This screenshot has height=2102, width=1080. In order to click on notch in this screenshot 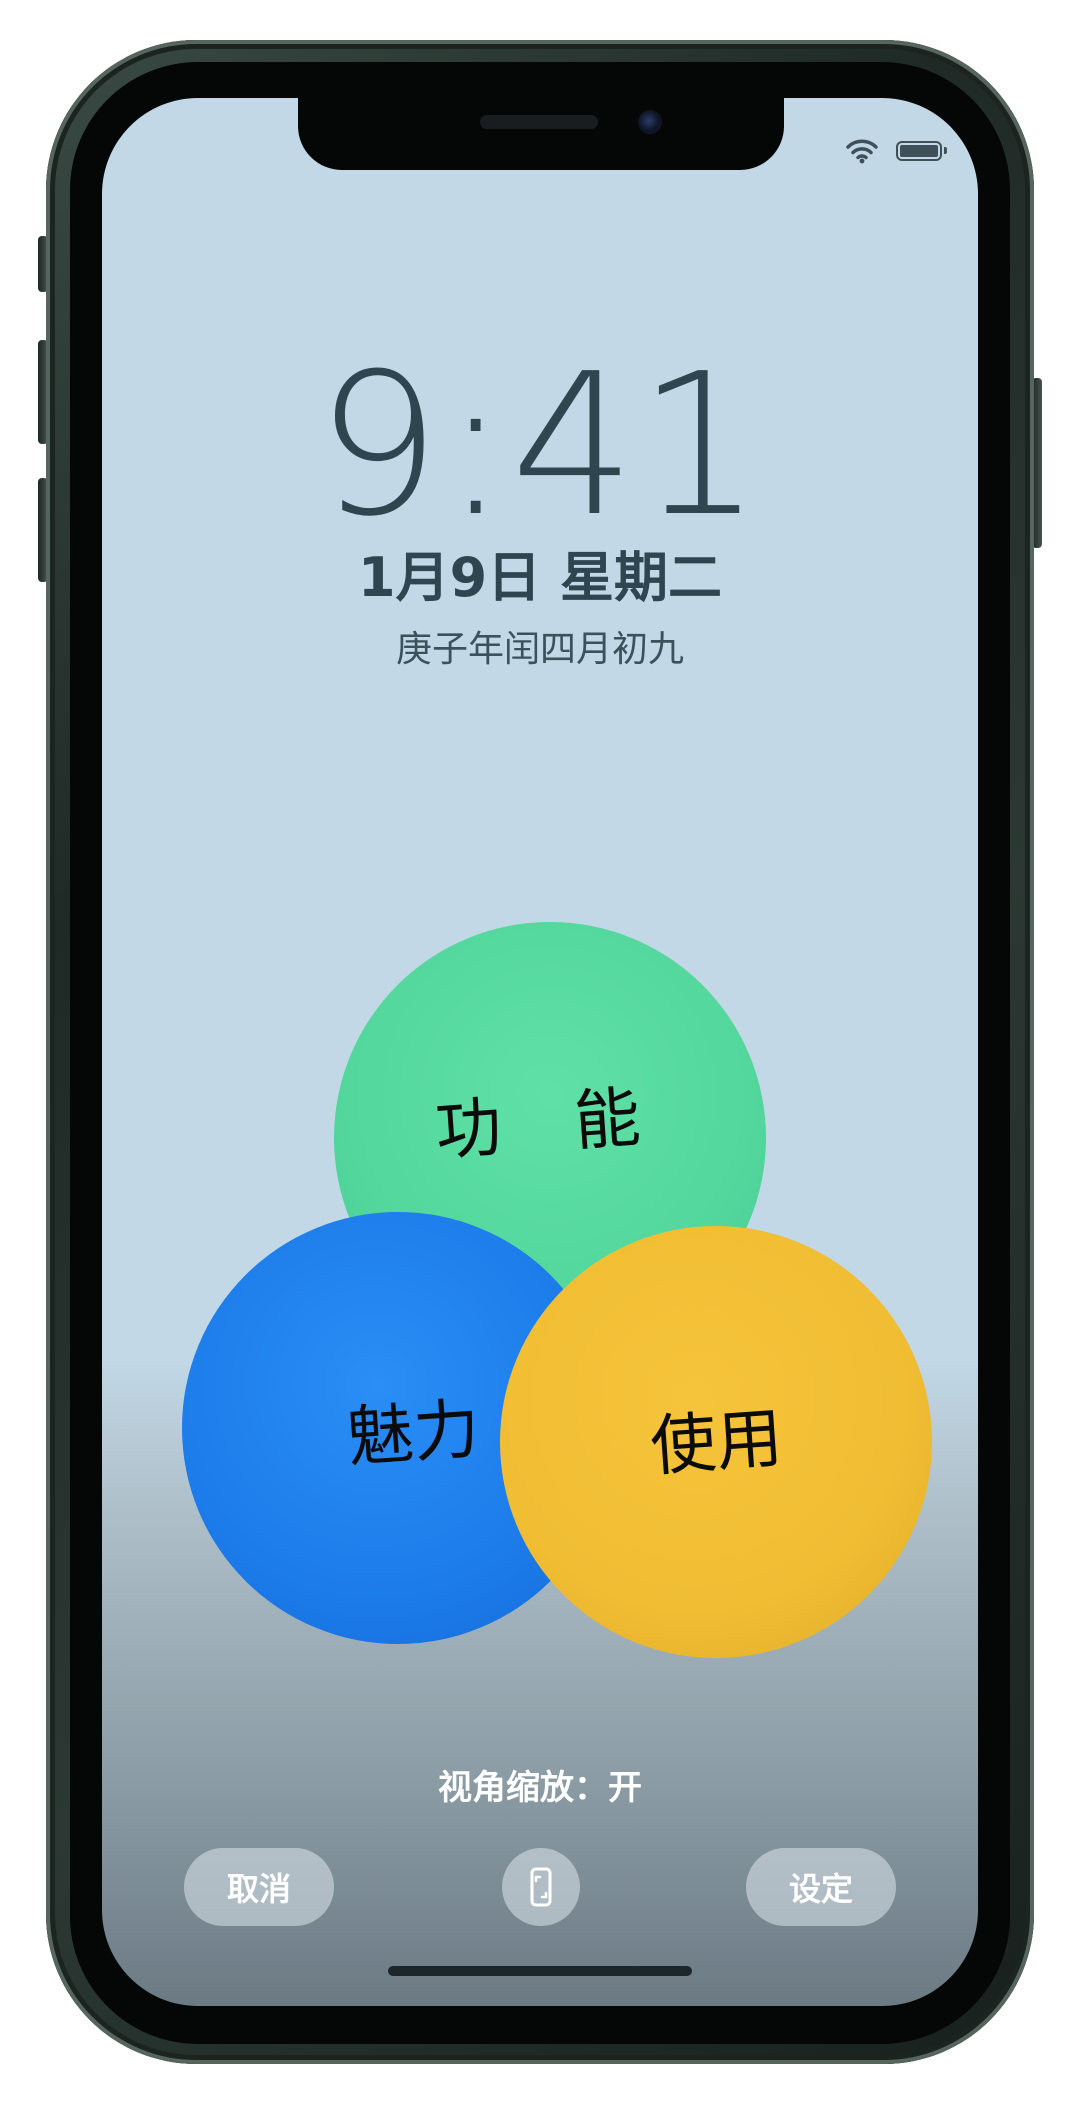, I will do `click(541, 134)`.